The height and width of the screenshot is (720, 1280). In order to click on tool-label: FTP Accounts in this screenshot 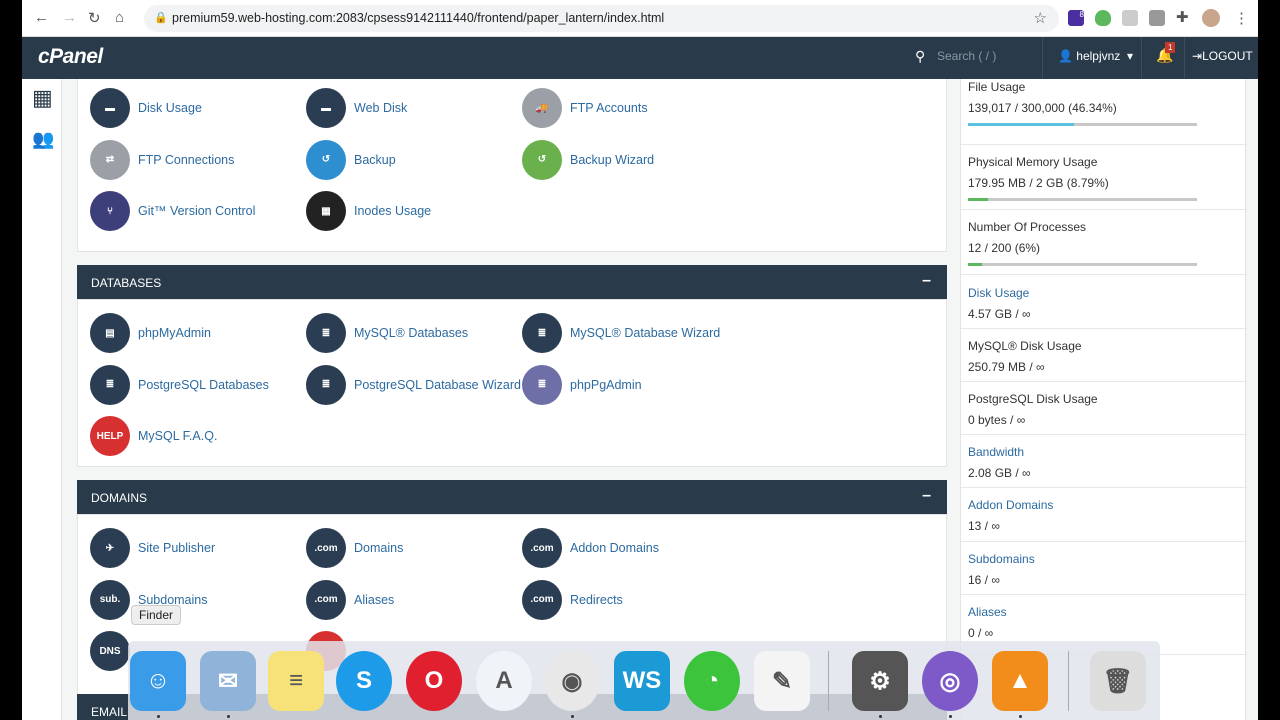, I will do `click(609, 108)`.